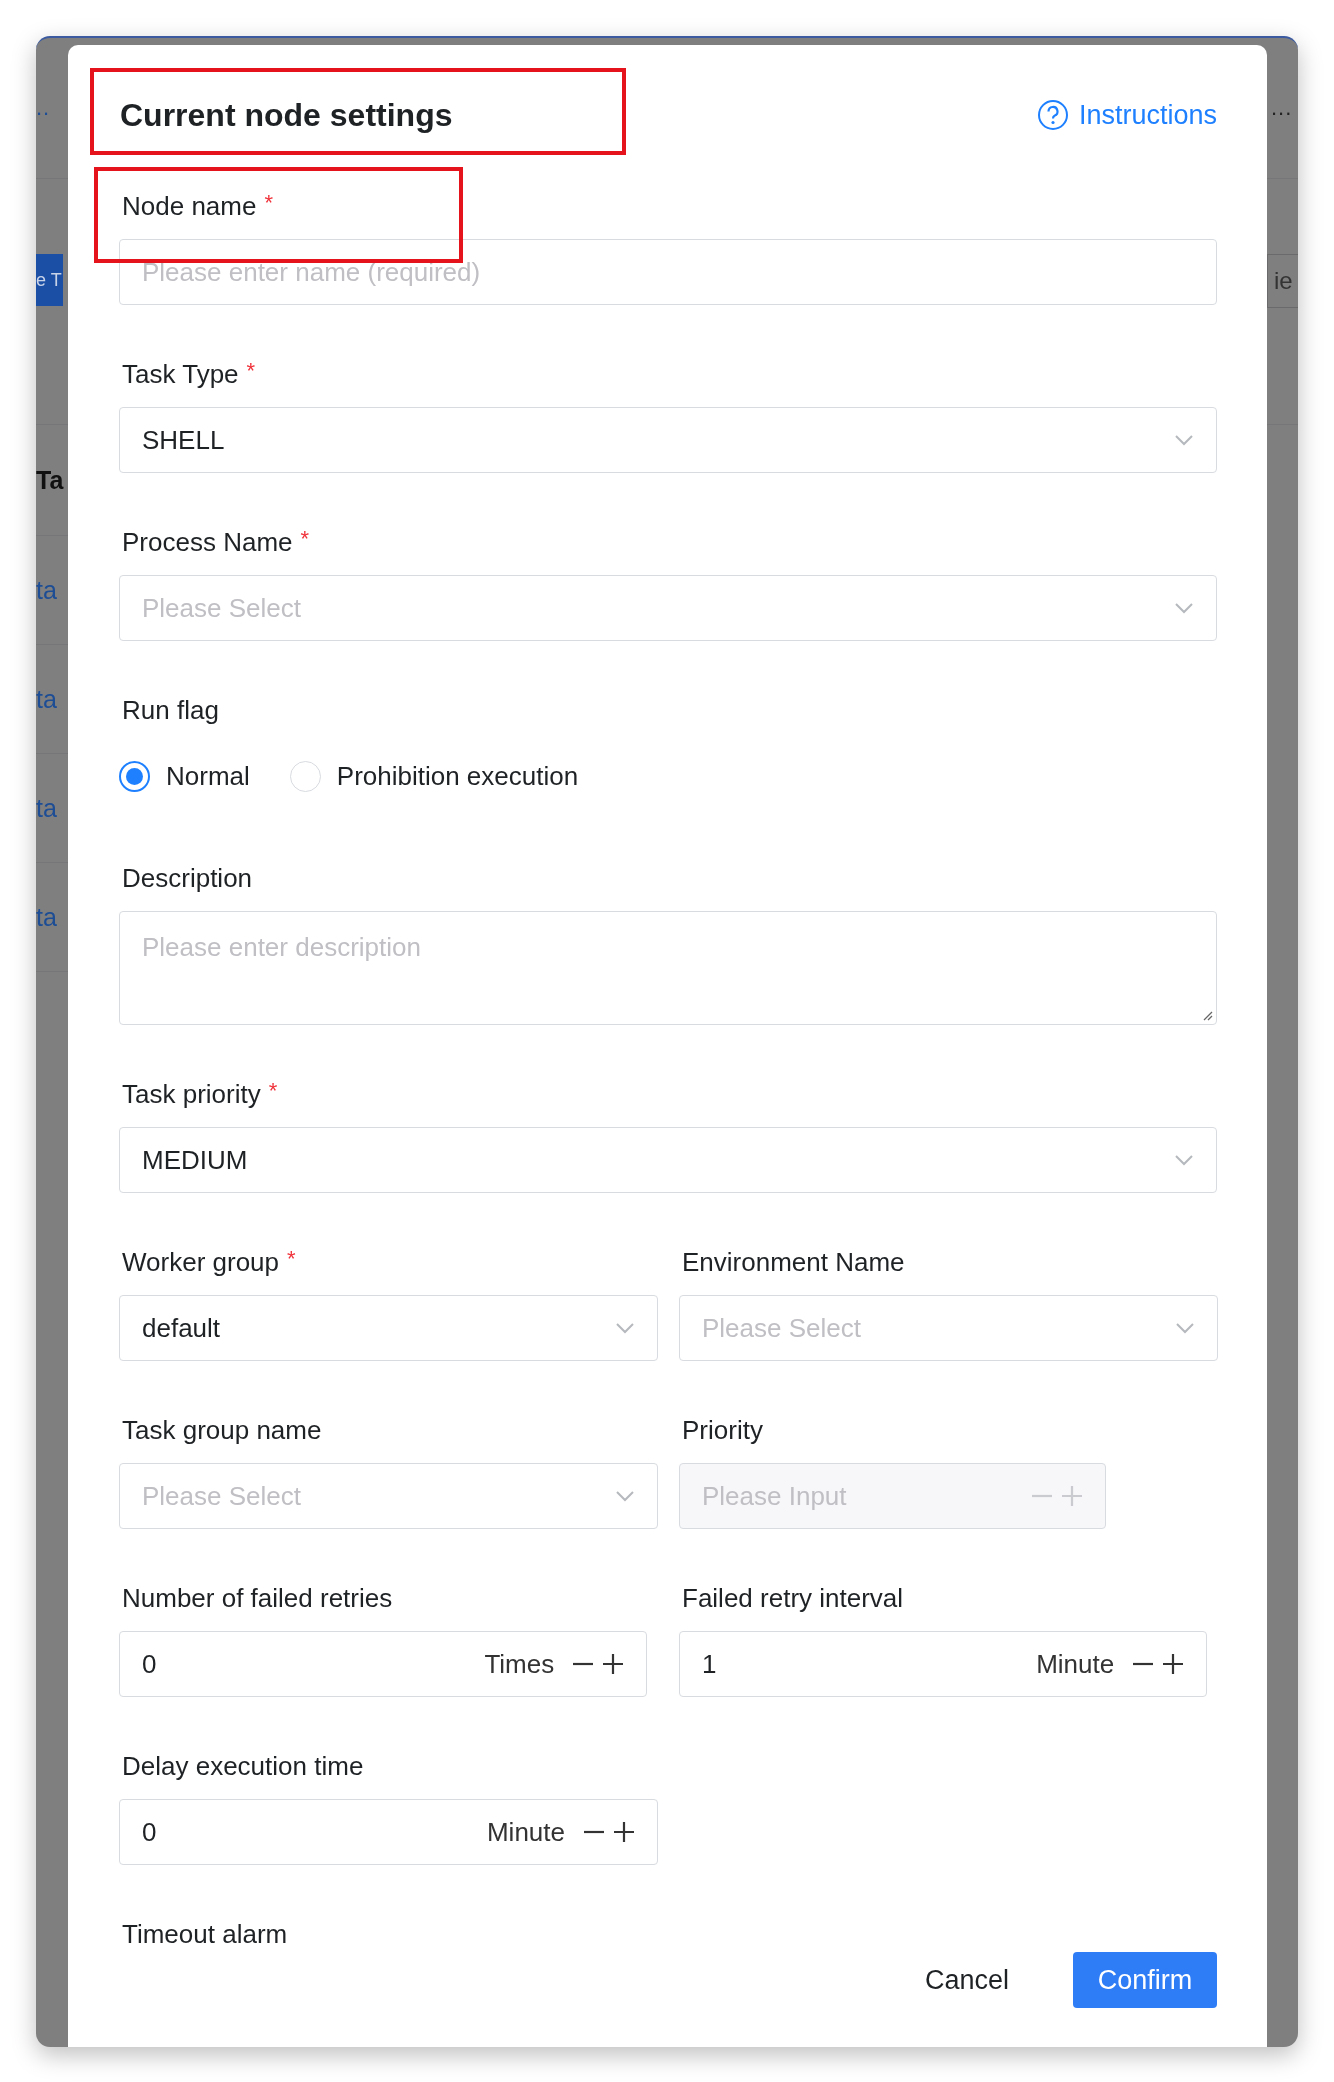 Image resolution: width=1334 pixels, height=2082 pixels. I want to click on instructions-link: Instructions, so click(1126, 115).